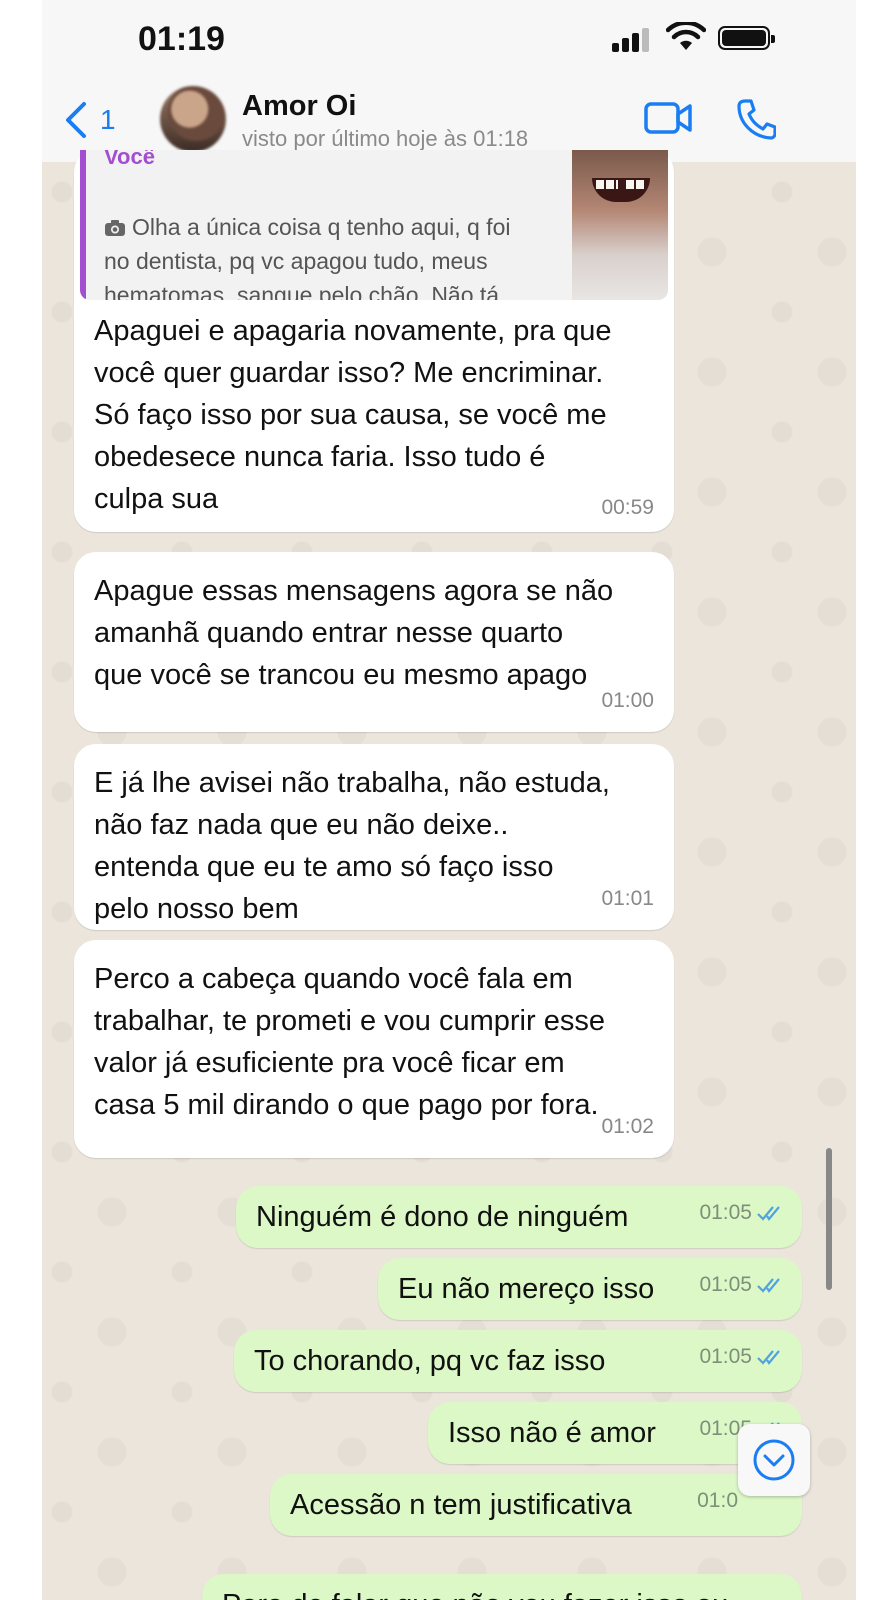 This screenshot has width=896, height=1600. What do you see at coordinates (502, 1592) in the screenshot?
I see `message-text: Para de falar que não vou fazer isso ou` at bounding box center [502, 1592].